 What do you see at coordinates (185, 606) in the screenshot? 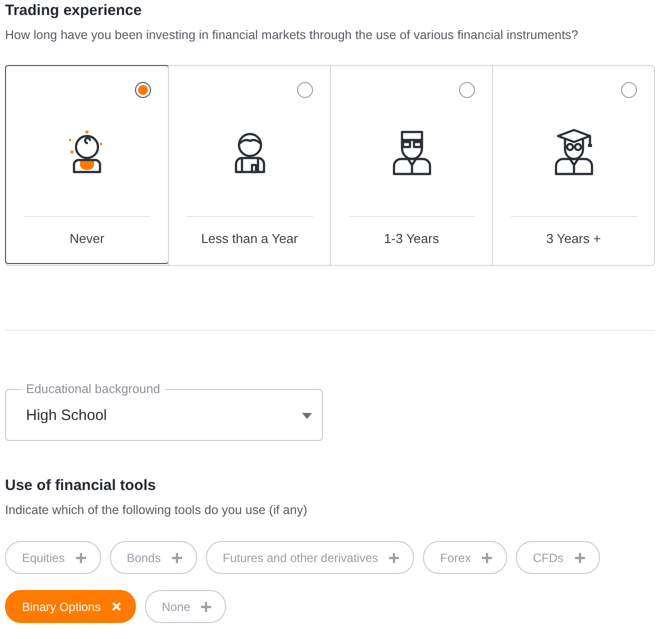
I see `tool-chip: None` at bounding box center [185, 606].